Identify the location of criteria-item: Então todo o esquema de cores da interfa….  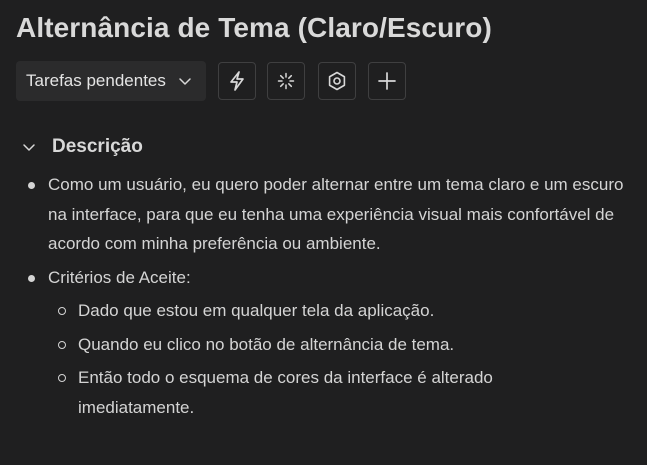
(299, 392).